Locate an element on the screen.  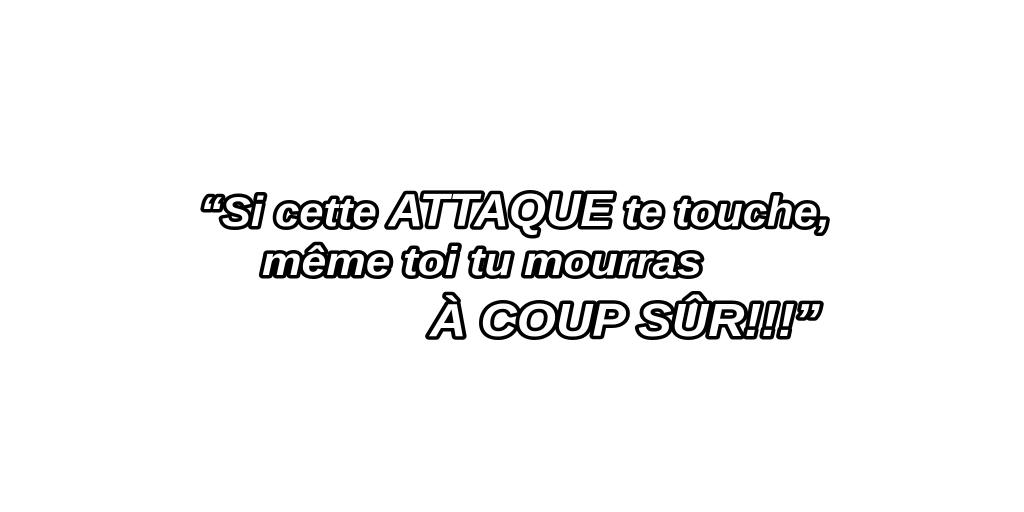
quote-line-1: “Si cette ATTAQUE te touche, is located at coordinates (515, 210).